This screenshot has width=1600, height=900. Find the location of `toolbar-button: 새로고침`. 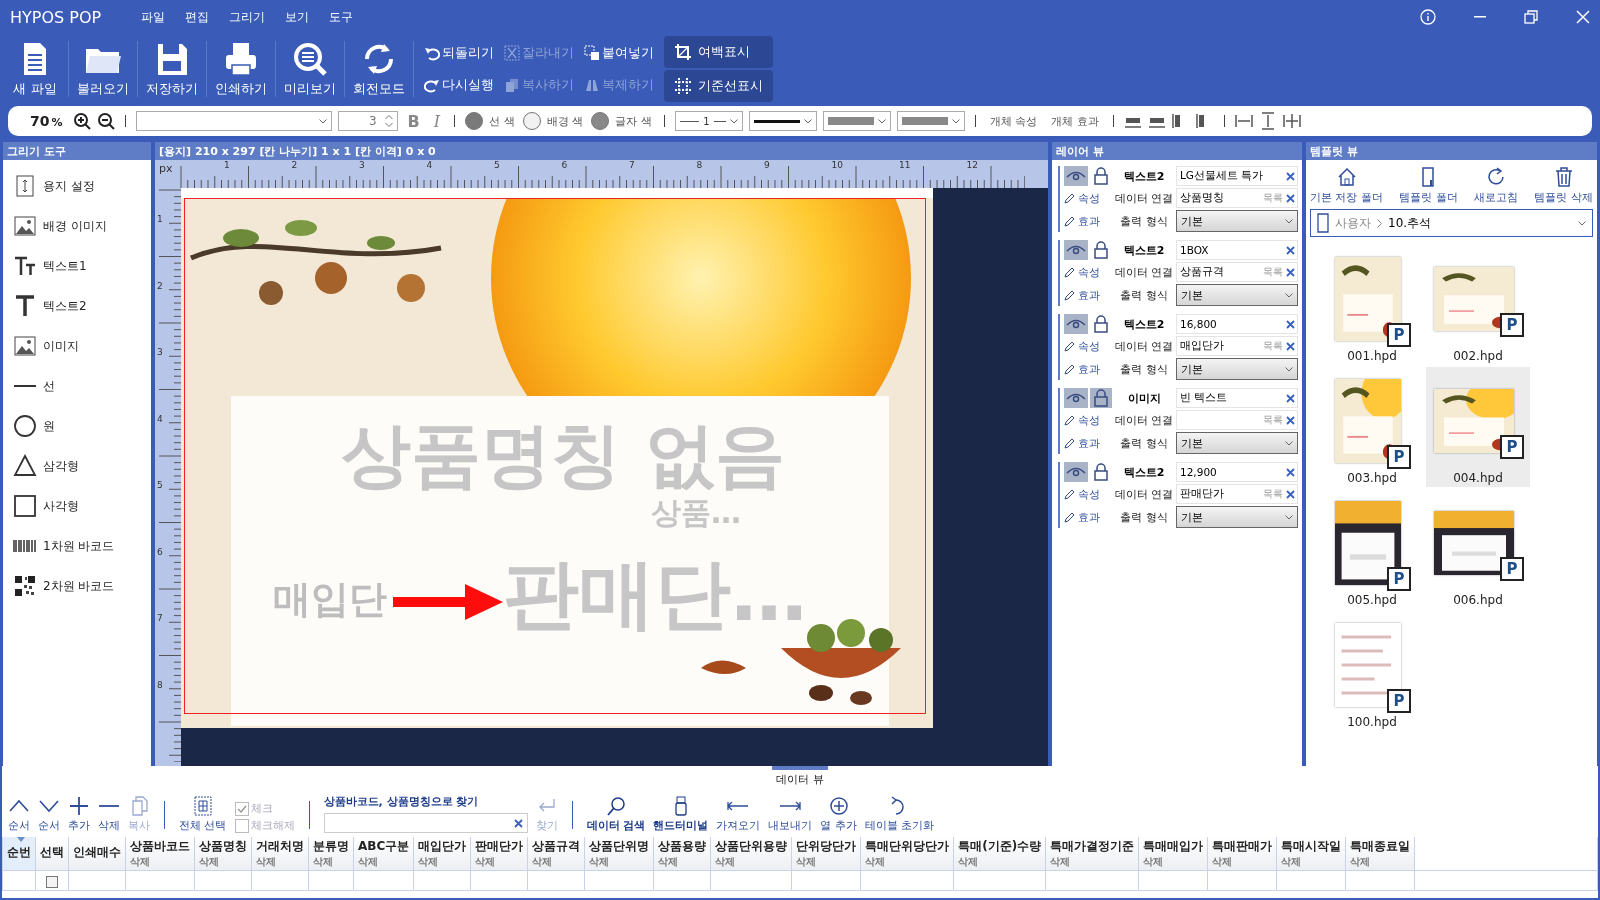

toolbar-button: 새로고침 is located at coordinates (1496, 185).